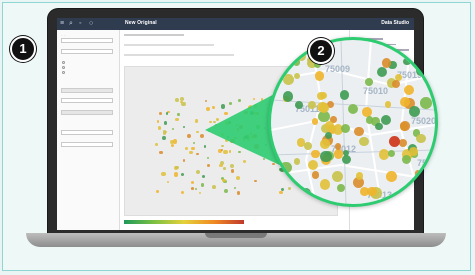 This screenshot has width=475, height=275. Describe the element at coordinates (71, 24) in the screenshot. I see `search-icon: ⌕` at that location.